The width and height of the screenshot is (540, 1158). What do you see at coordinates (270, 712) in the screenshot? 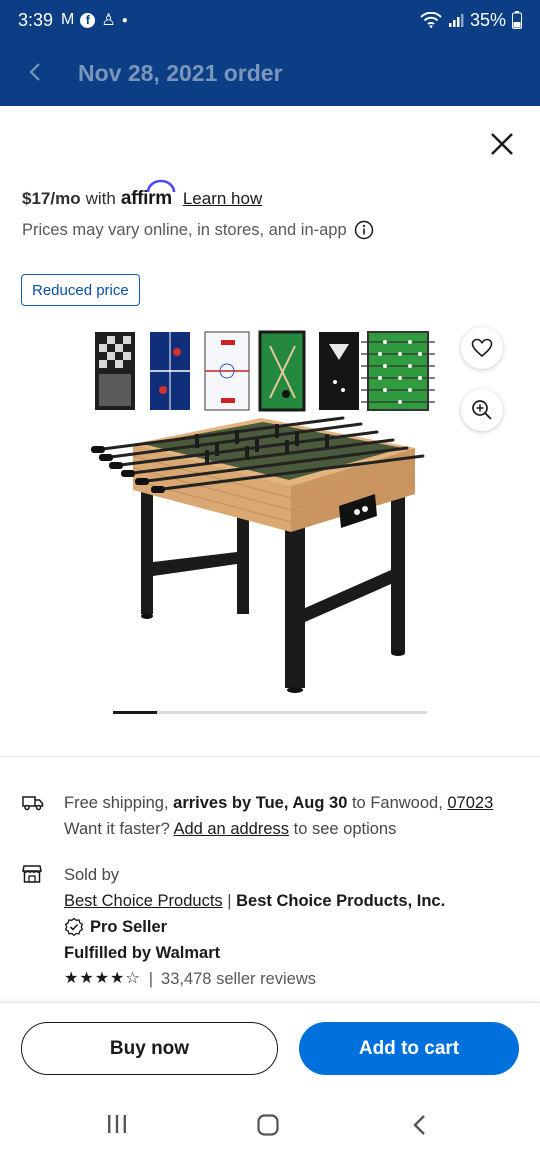
I see `image-carousel-indicator` at bounding box center [270, 712].